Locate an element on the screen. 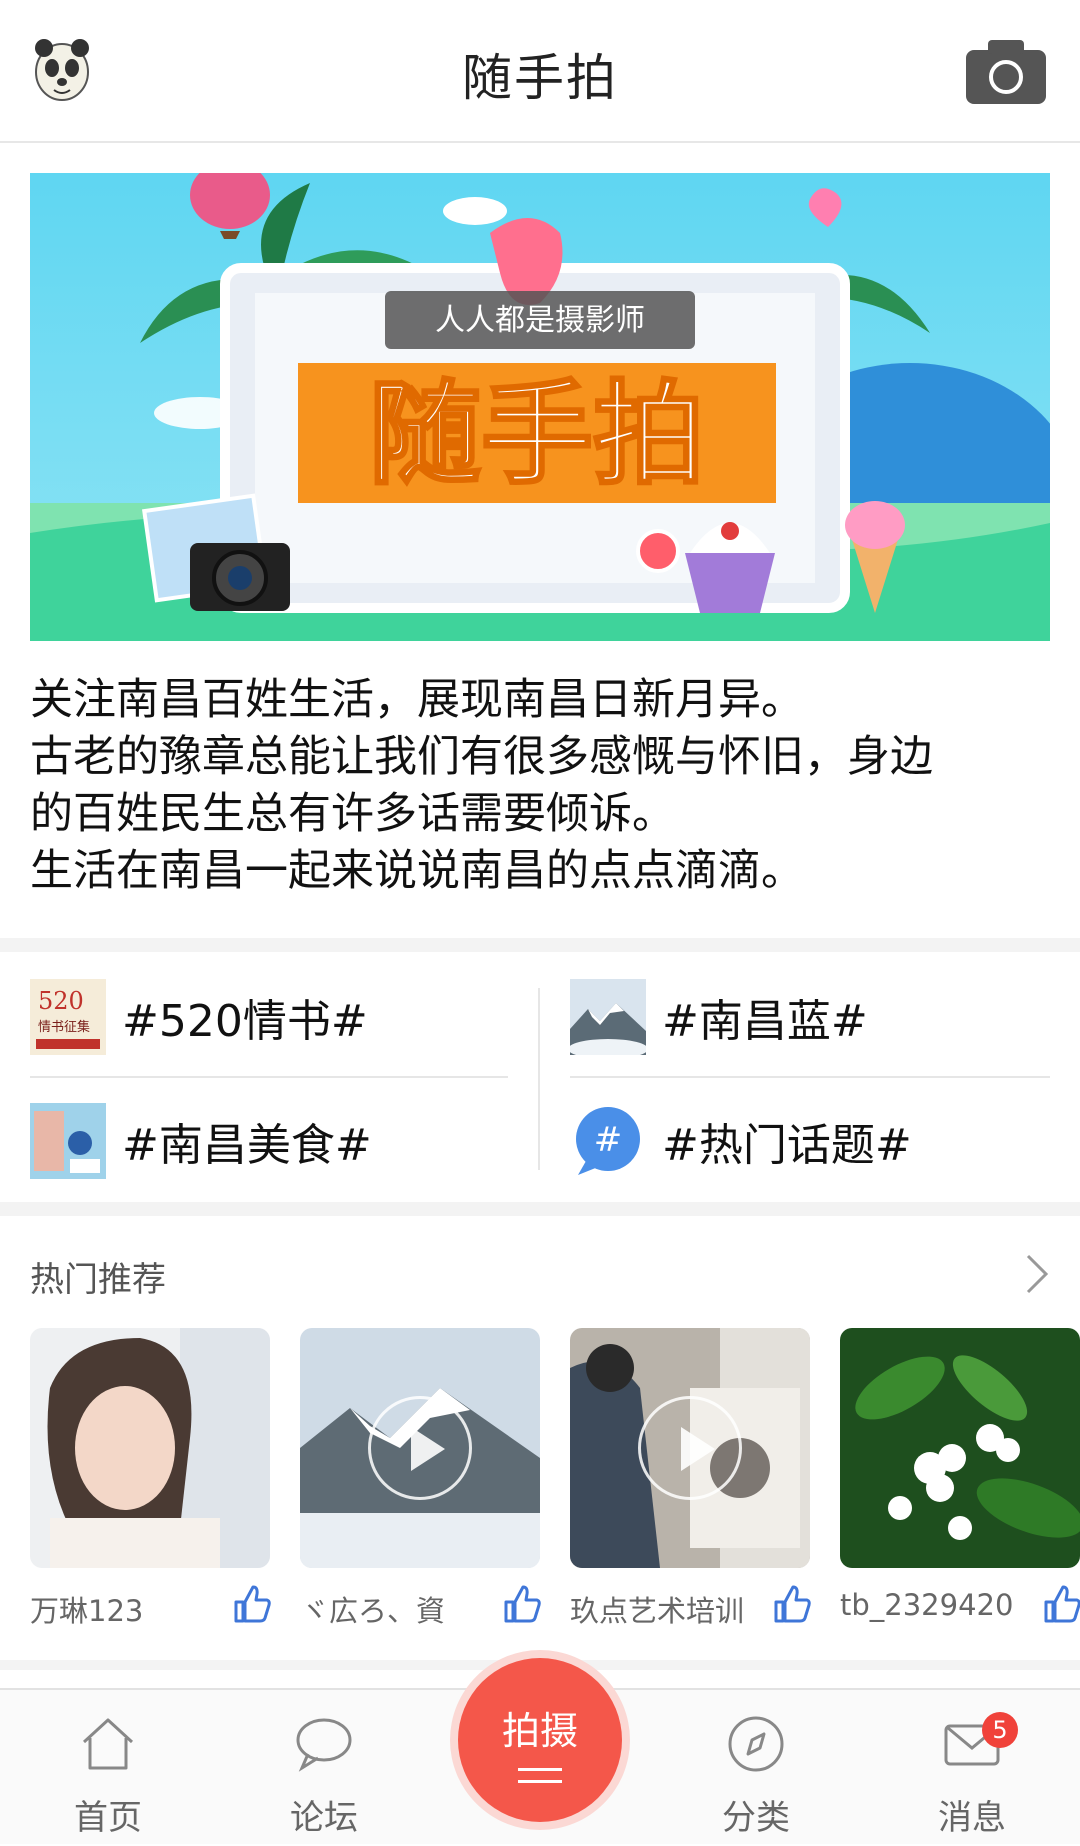 This screenshot has width=1080, height=1846. shoot-label: 拍摄 is located at coordinates (539, 1731).